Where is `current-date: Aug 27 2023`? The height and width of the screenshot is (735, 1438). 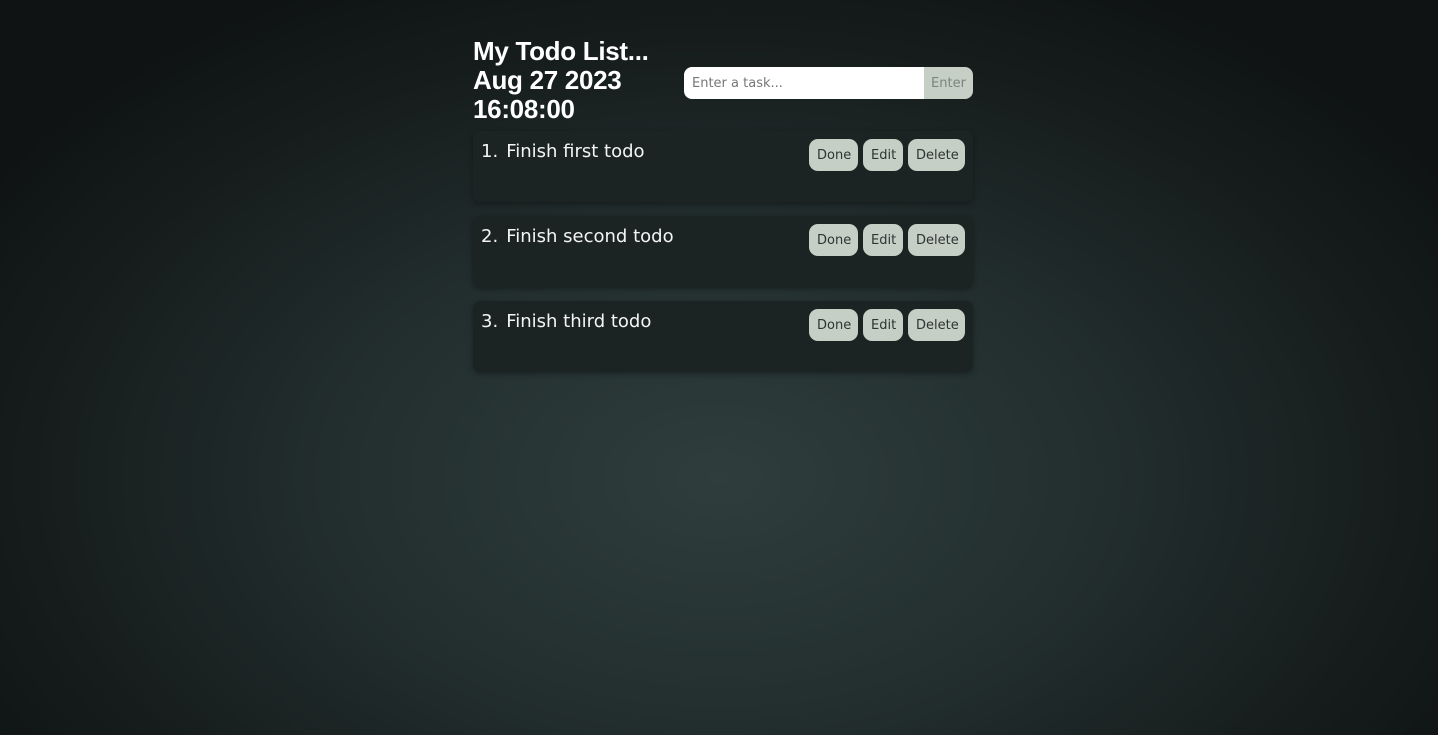 current-date: Aug 27 2023 is located at coordinates (547, 79).